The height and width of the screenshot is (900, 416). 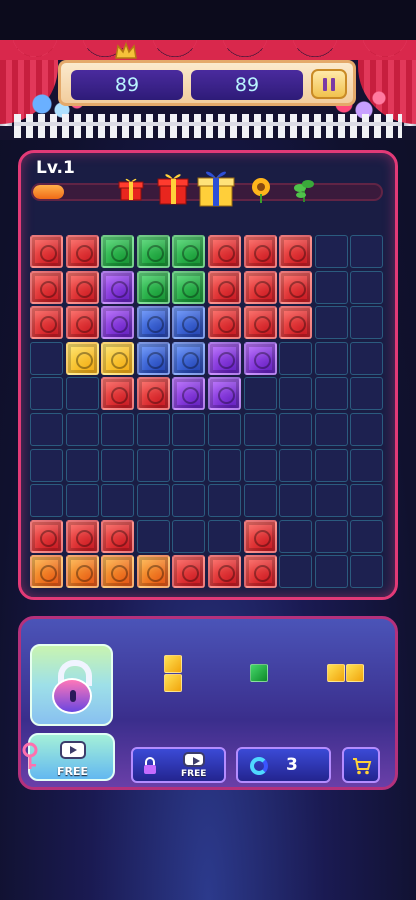 I want to click on red-gift-icon, so click(x=173, y=189).